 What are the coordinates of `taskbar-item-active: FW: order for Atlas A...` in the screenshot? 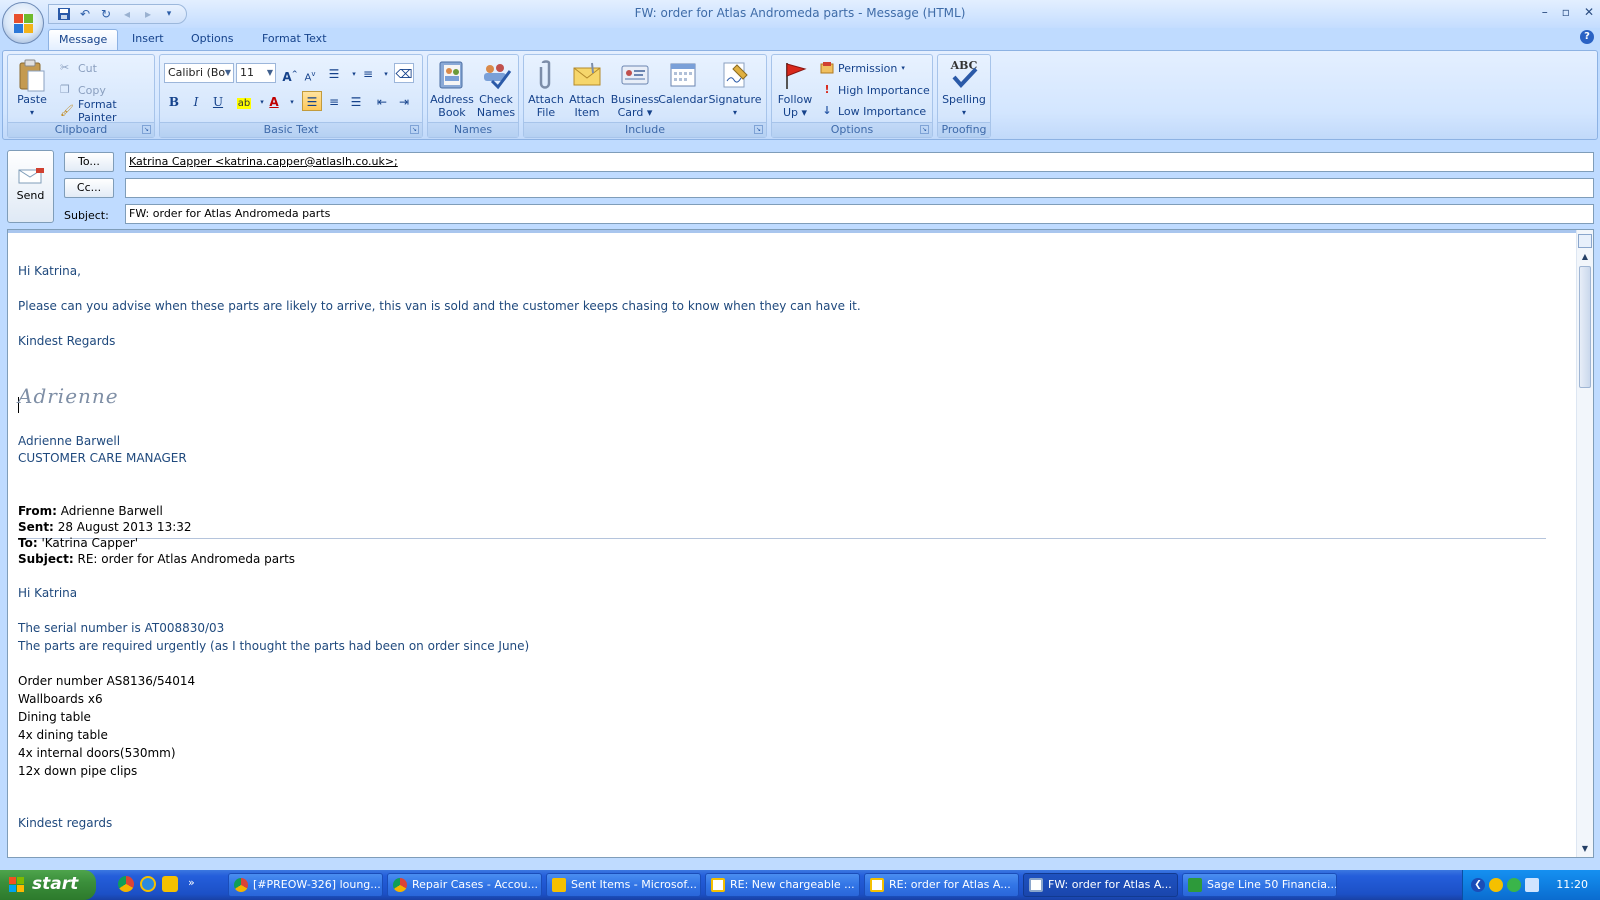 It's located at (1100, 885).